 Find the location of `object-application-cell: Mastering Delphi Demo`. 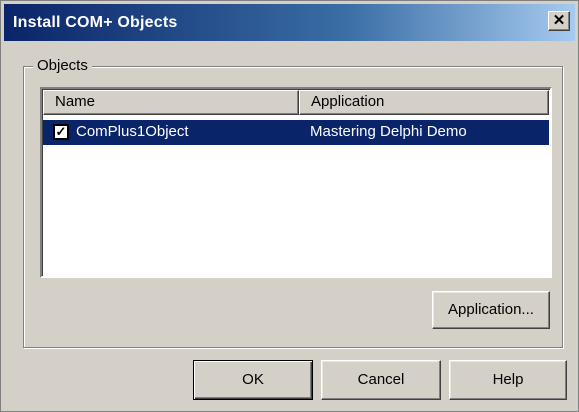

object-application-cell: Mastering Delphi Demo is located at coordinates (388, 131).